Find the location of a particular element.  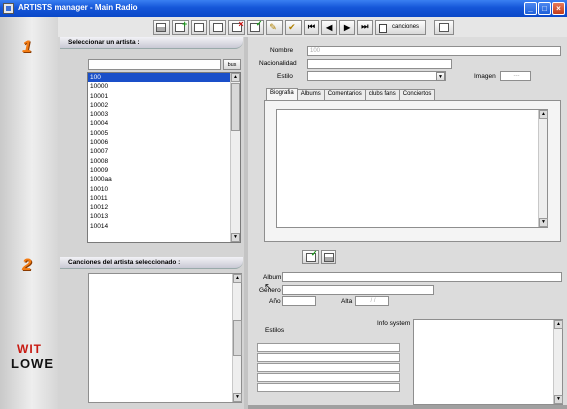

filter-icon: ✔ is located at coordinates (292, 26).